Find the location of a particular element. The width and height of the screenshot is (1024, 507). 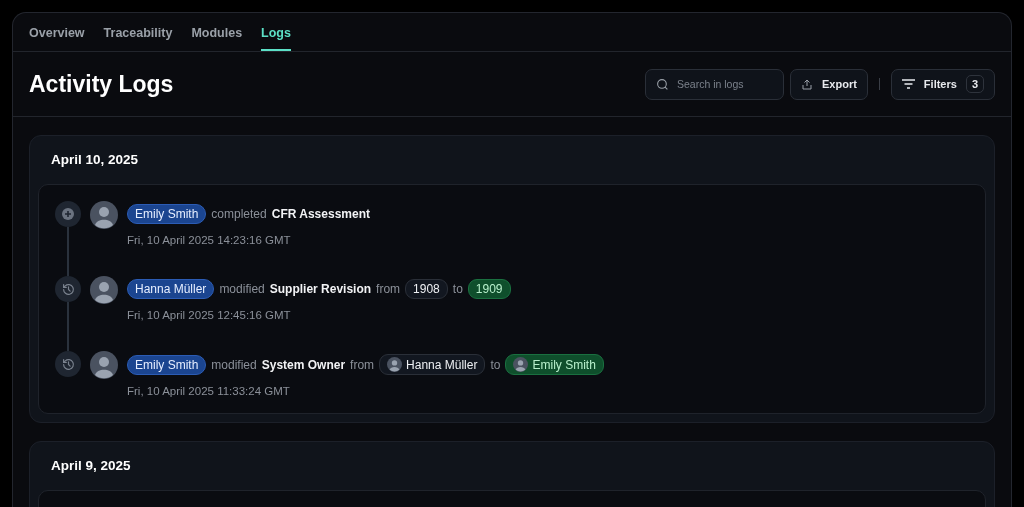

page-title: Activity Logs is located at coordinates (102, 84).